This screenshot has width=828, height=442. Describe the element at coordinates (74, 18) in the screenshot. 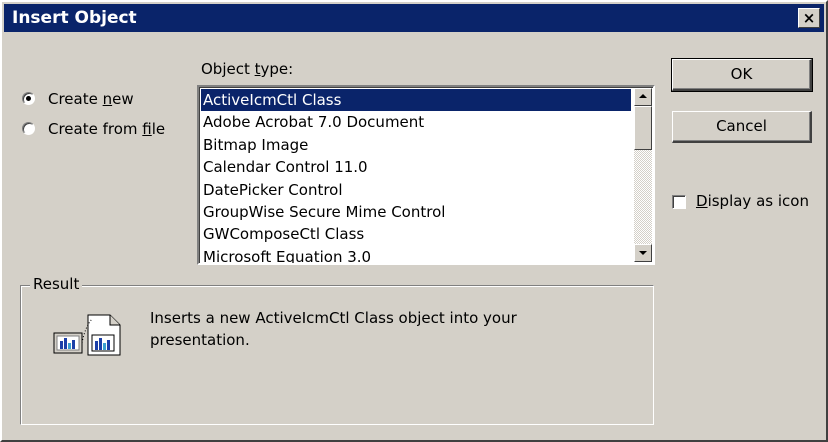

I see `dialog-title: Insert Object` at that location.